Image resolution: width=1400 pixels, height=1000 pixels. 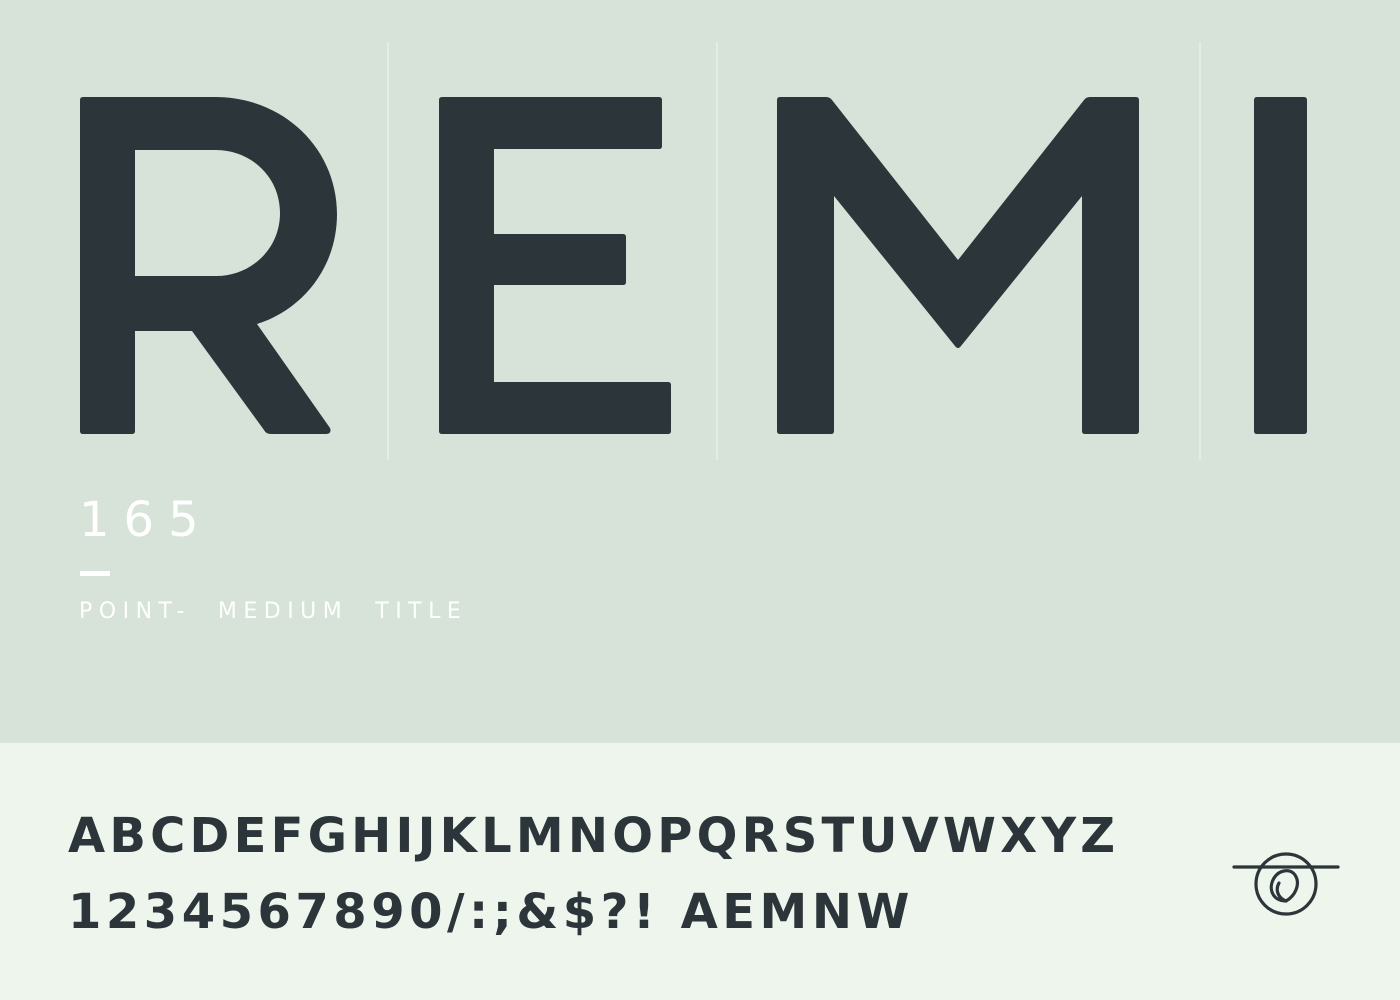 What do you see at coordinates (273, 611) in the screenshot?
I see `point-size-caption: POINT- MEDIUM TITLE` at bounding box center [273, 611].